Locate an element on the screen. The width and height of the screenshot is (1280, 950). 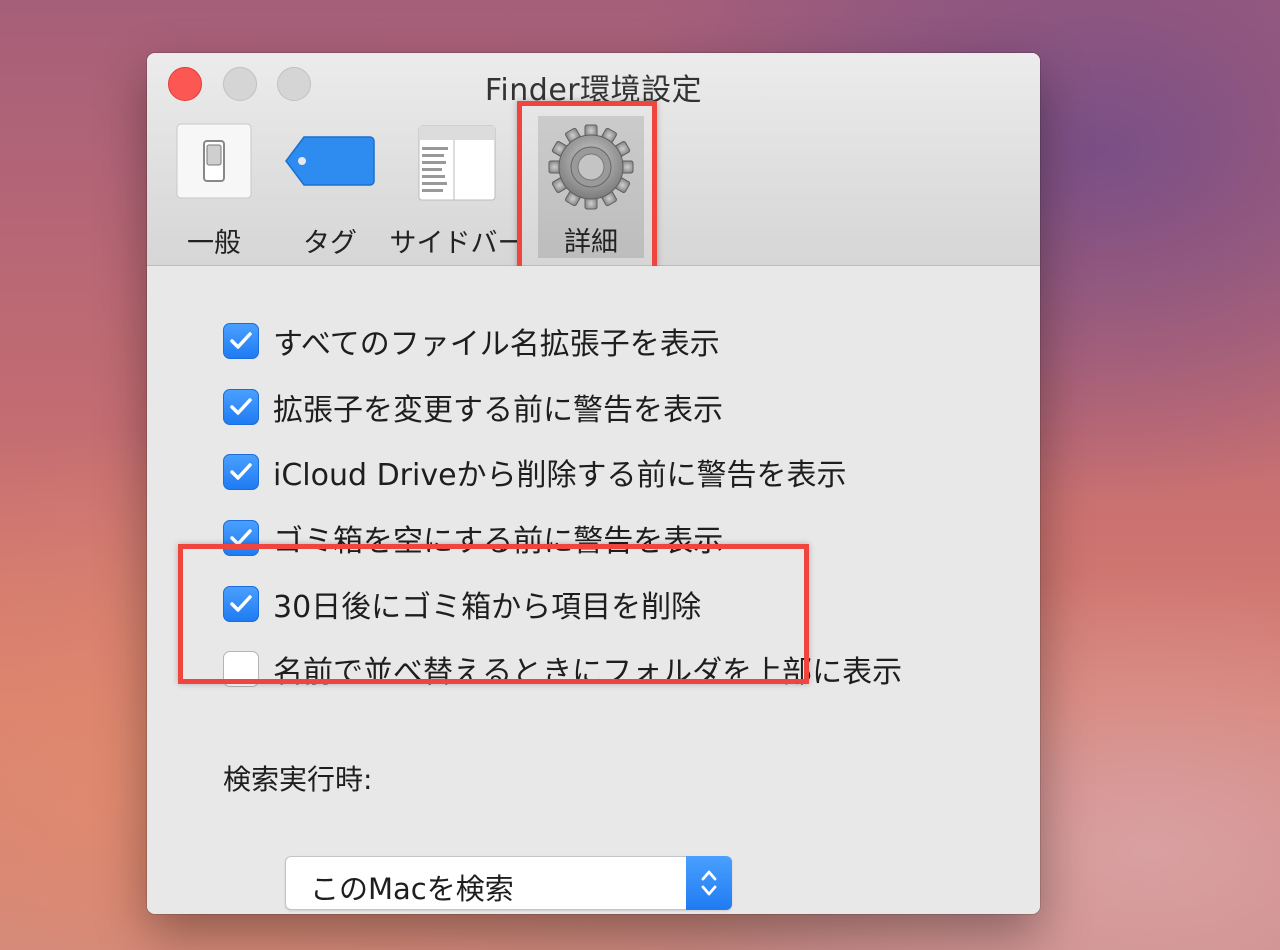
option-warn-icloud-remove: iCloud Driveから削除する前に警告を表示 is located at coordinates (535, 472).